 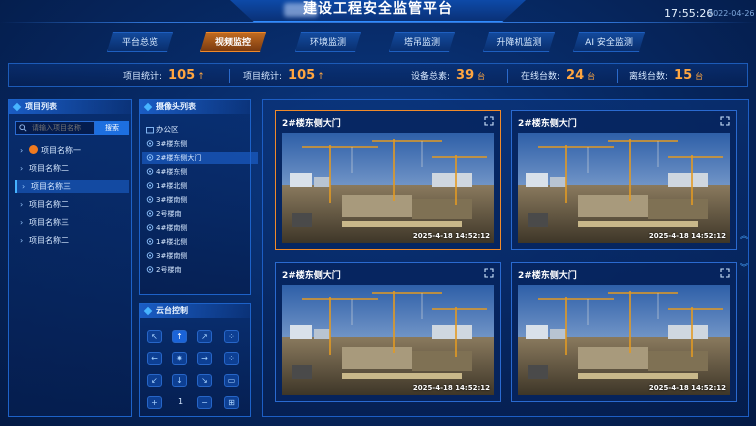 I want to click on ptz-right-button: →, so click(x=204, y=358).